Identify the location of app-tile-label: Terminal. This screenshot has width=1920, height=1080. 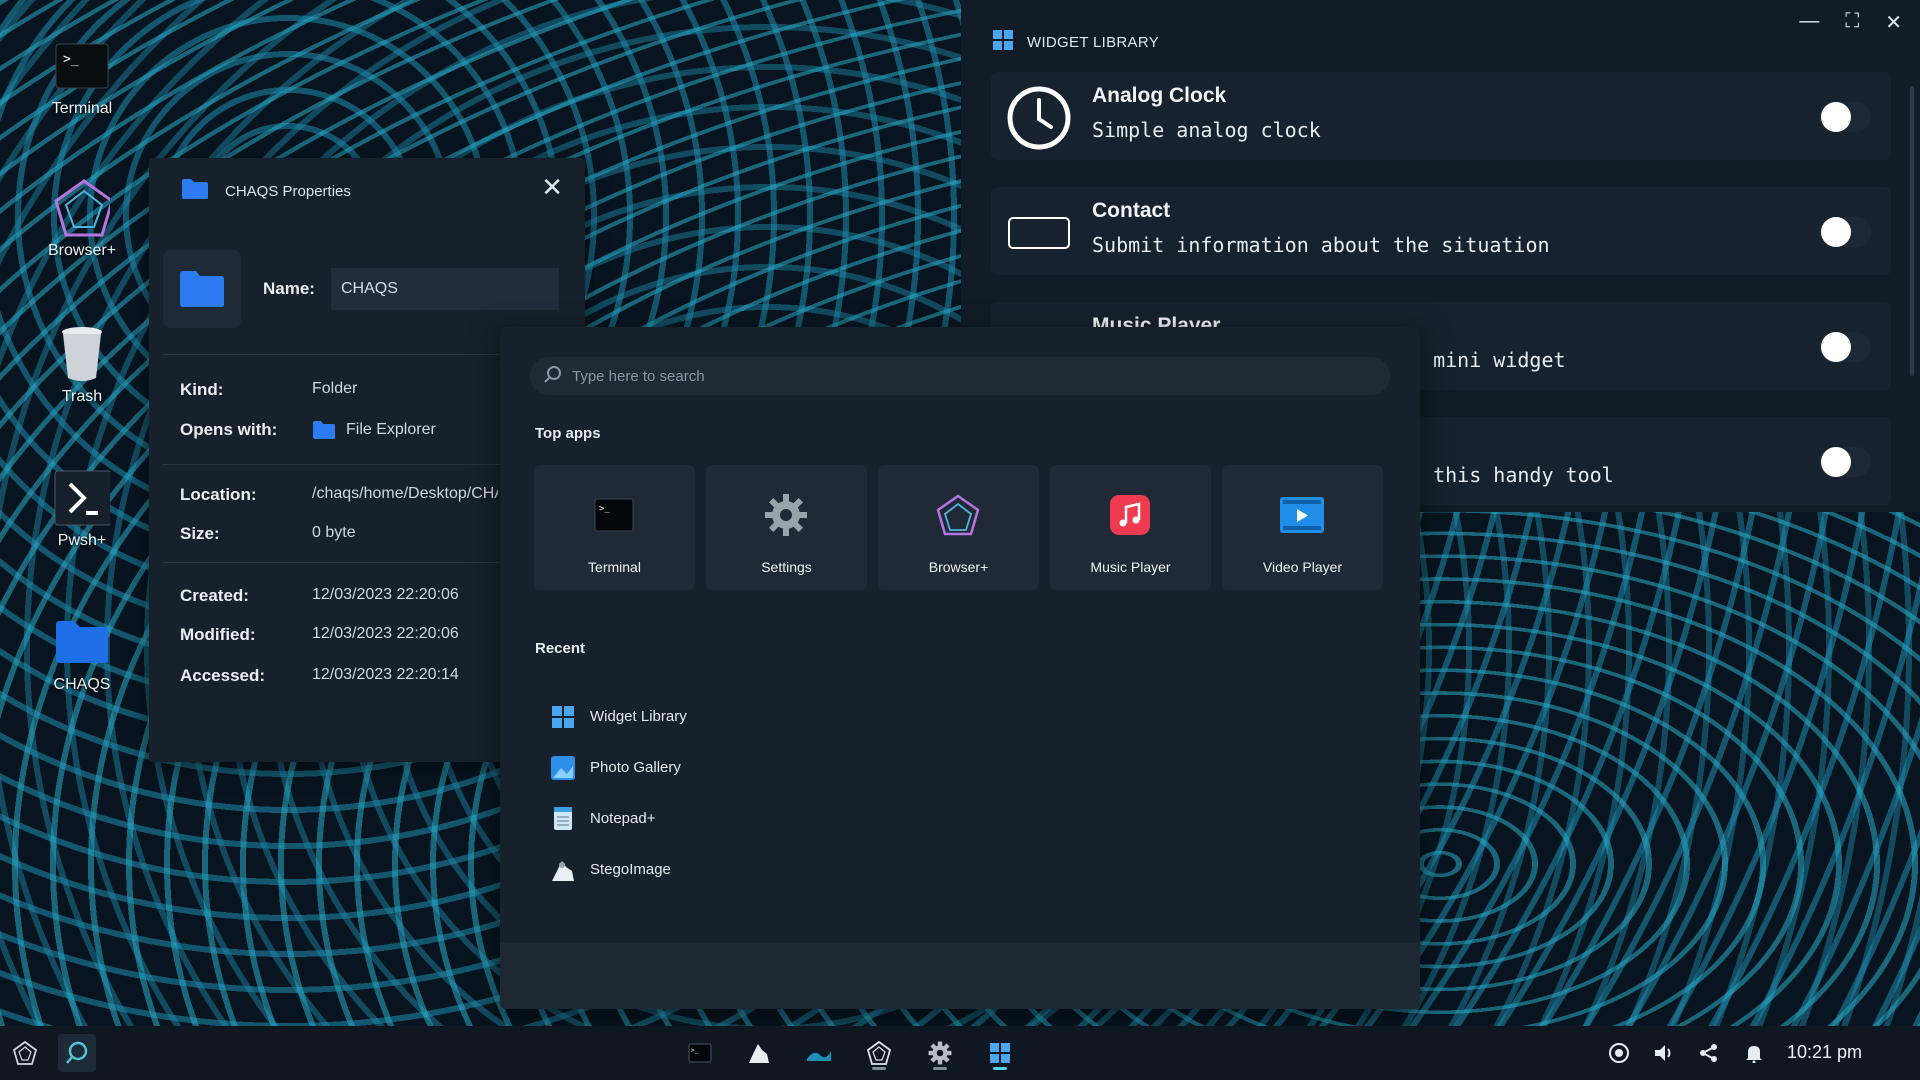
(614, 567).